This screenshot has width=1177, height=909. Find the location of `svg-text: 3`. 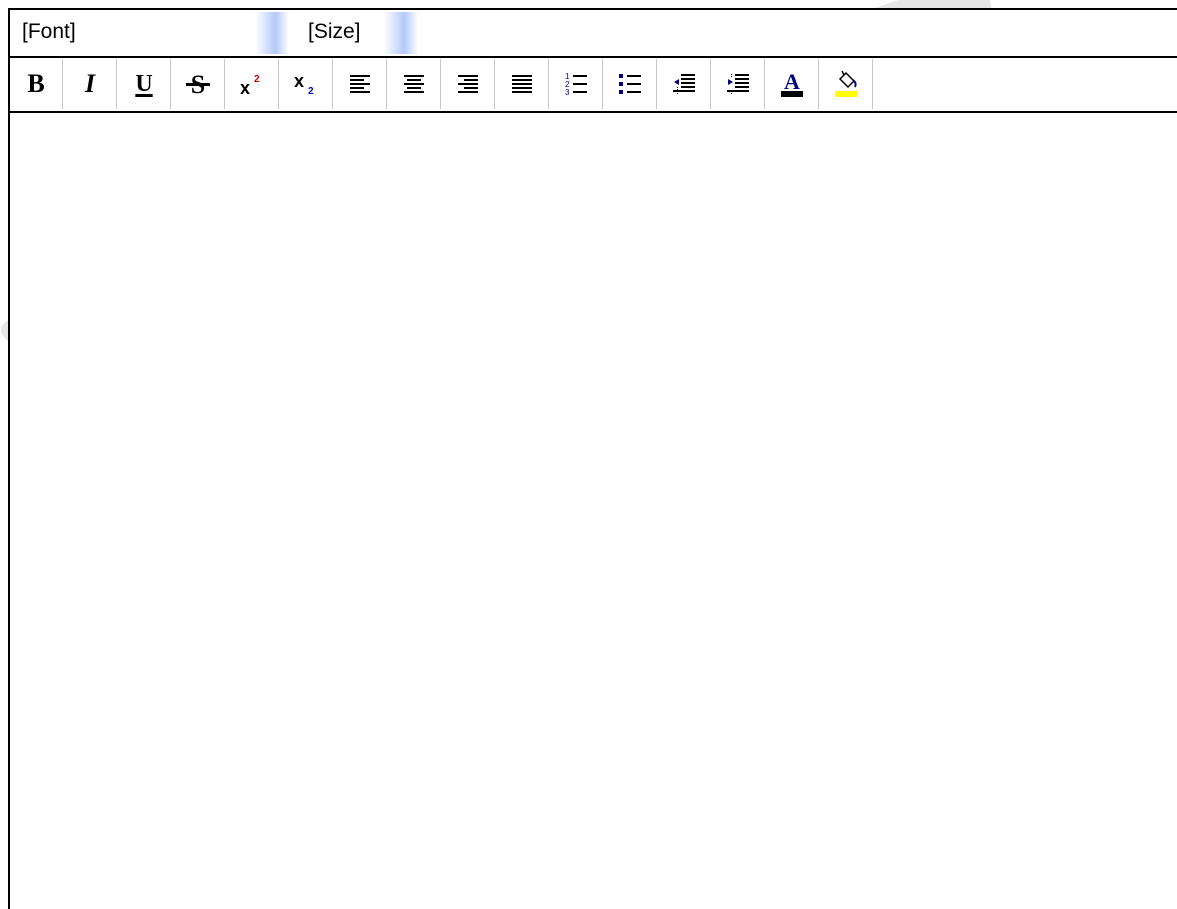

svg-text: 3 is located at coordinates (567, 92).